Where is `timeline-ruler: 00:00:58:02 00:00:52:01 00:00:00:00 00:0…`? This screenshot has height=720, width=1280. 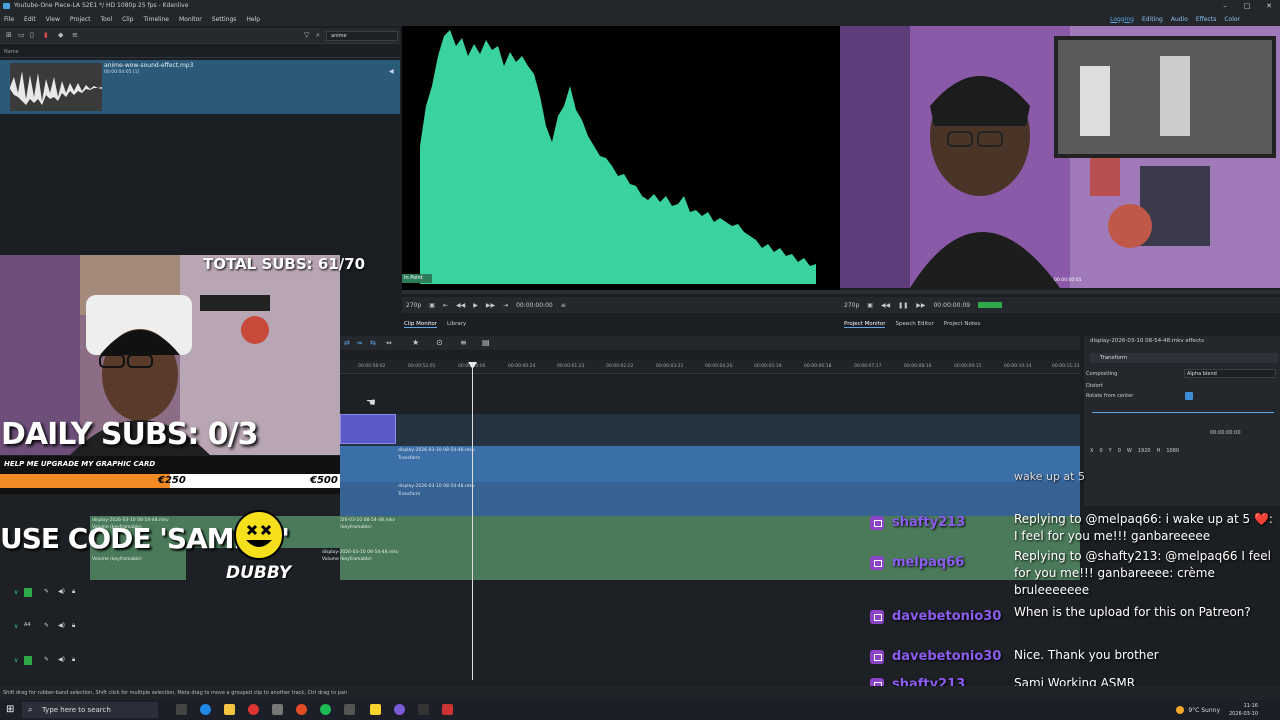
timeline-ruler: 00:00:58:02 00:00:52:01 00:00:00:00 00:0… is located at coordinates (710, 367).